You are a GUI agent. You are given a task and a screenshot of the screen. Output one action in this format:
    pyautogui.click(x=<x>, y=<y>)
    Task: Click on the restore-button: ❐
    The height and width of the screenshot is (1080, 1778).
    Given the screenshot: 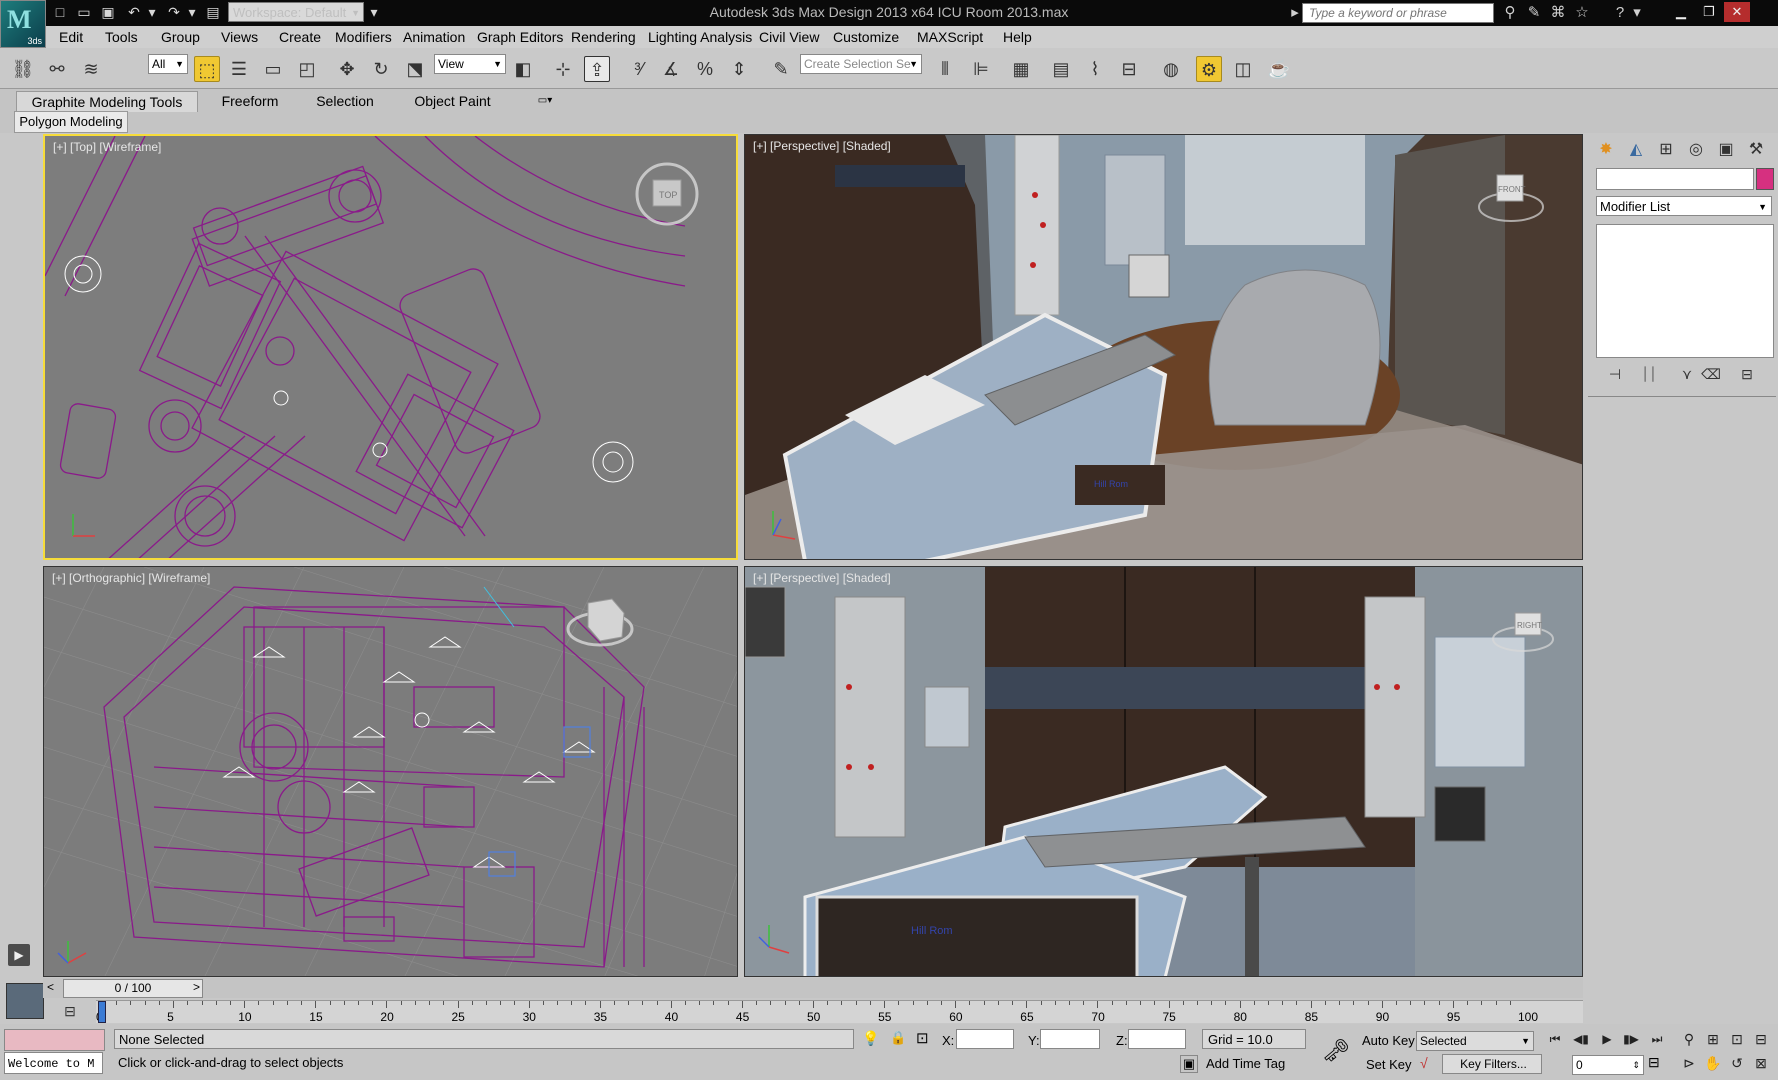 What is the action you would take?
    pyautogui.click(x=1709, y=12)
    